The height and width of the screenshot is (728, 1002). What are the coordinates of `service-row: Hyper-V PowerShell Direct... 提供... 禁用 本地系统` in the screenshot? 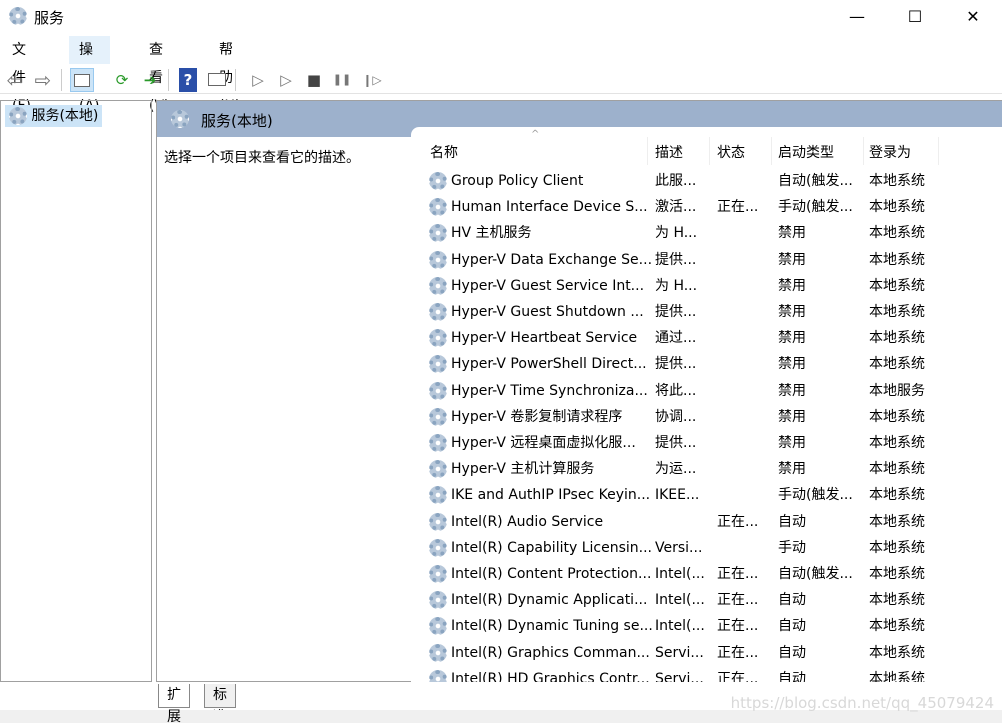 It's located at (696, 364).